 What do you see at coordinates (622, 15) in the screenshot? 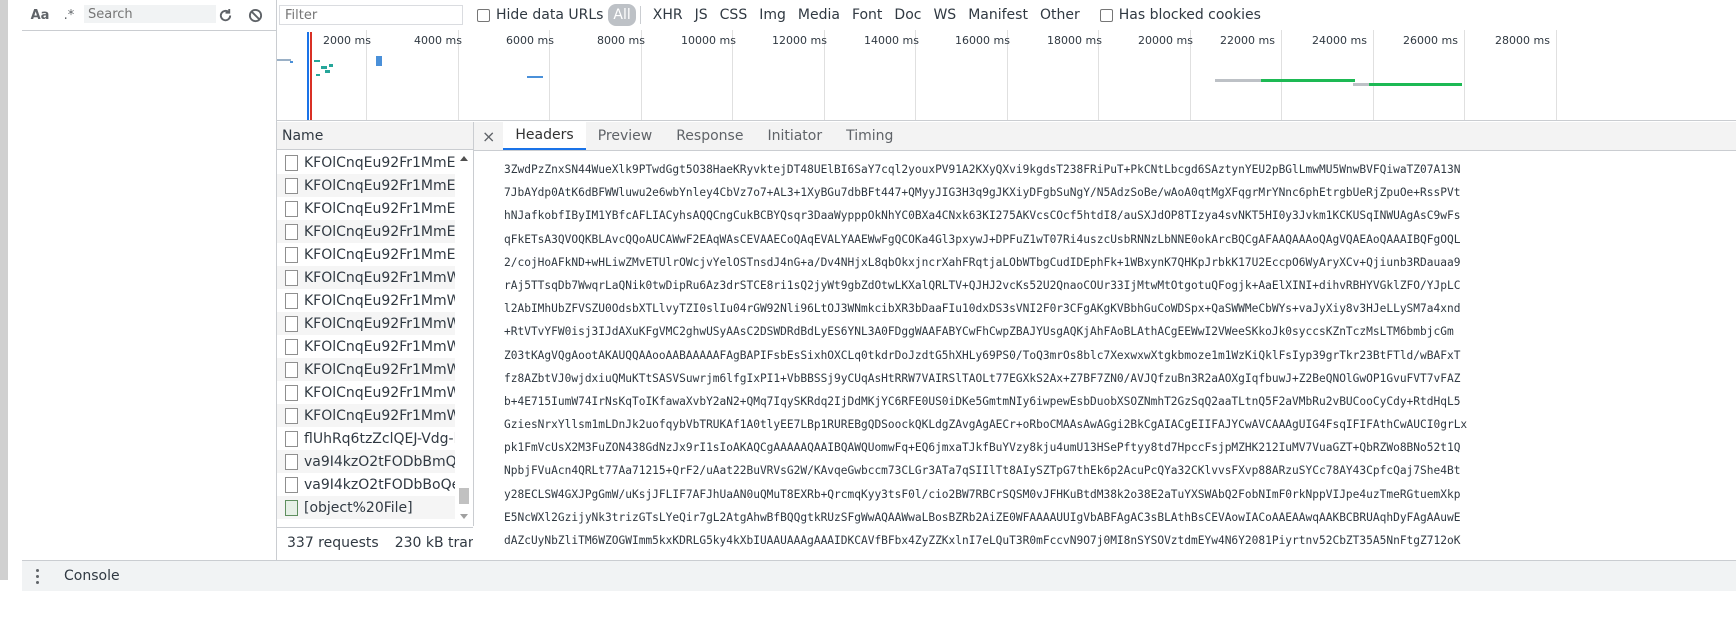
I see `type-filter-all: All` at bounding box center [622, 15].